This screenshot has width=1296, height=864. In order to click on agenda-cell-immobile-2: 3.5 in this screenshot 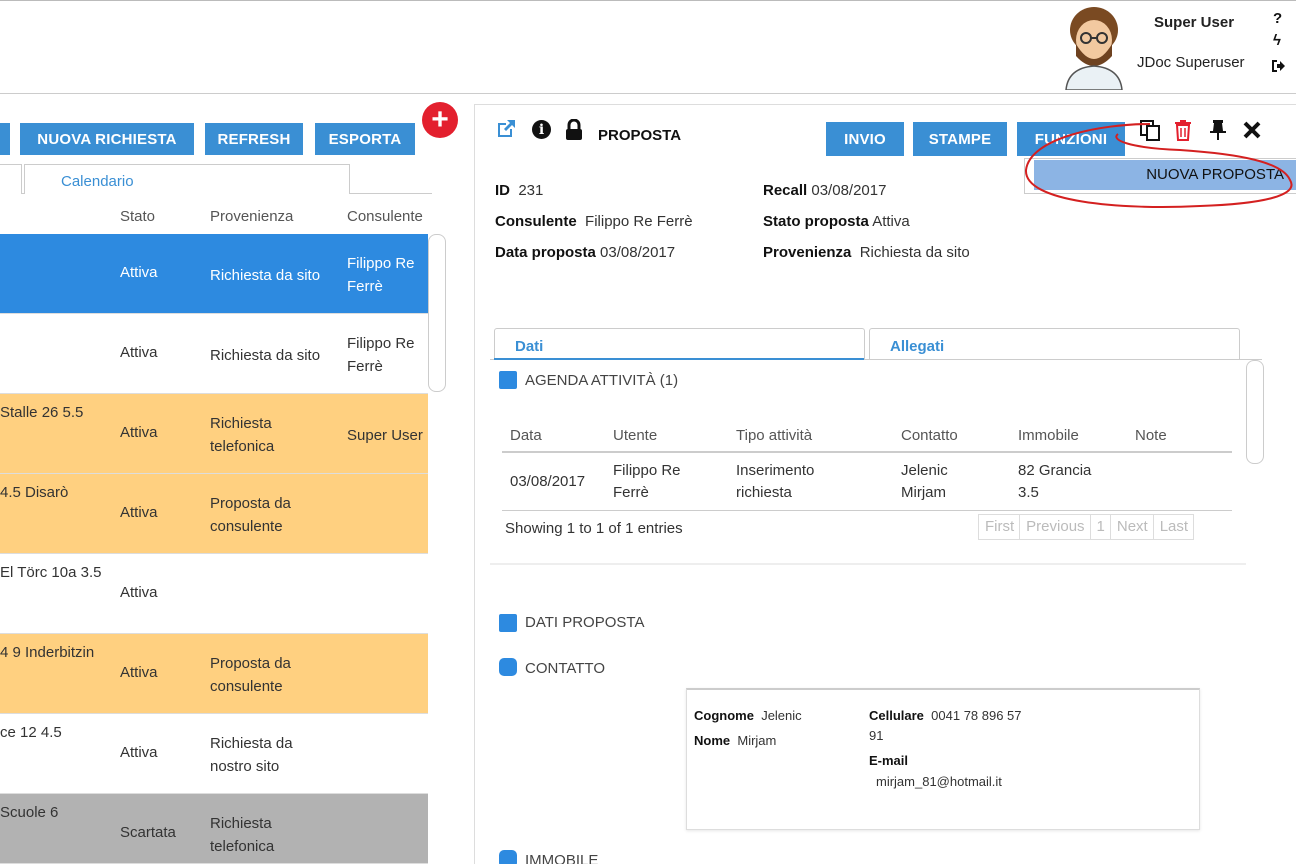, I will do `click(1028, 492)`.